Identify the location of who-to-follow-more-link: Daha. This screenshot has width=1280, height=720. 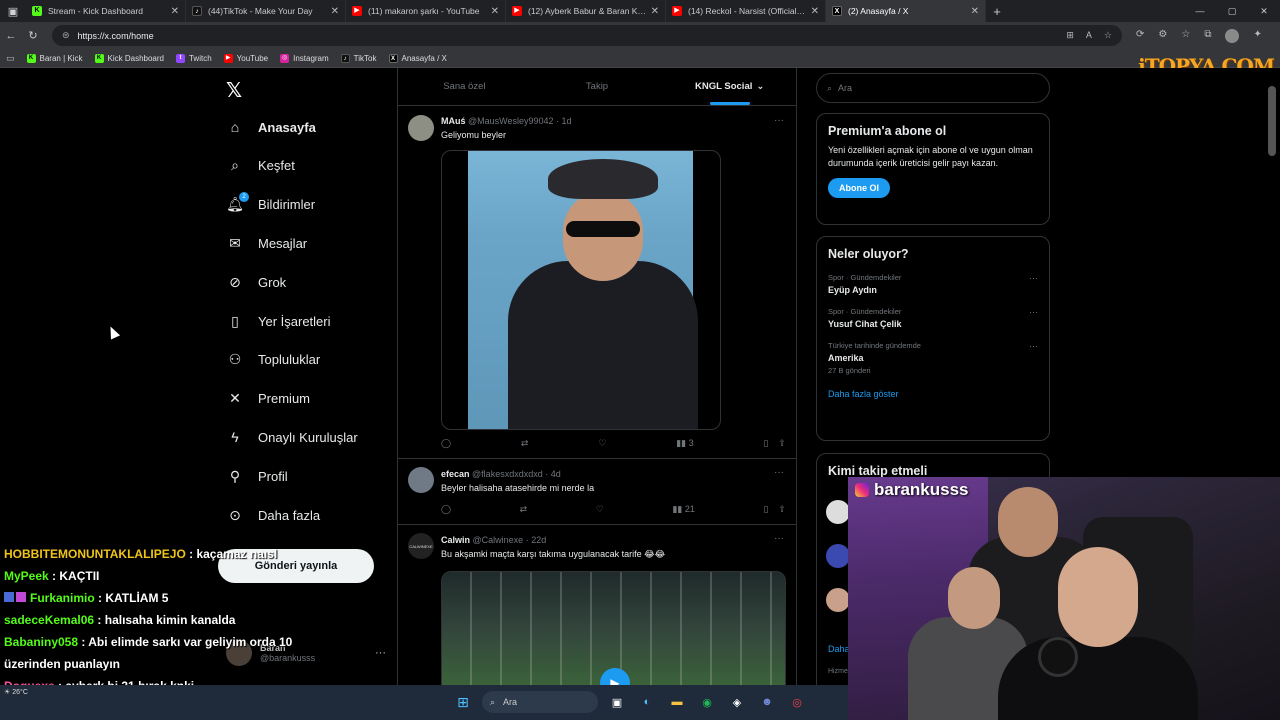
(839, 649).